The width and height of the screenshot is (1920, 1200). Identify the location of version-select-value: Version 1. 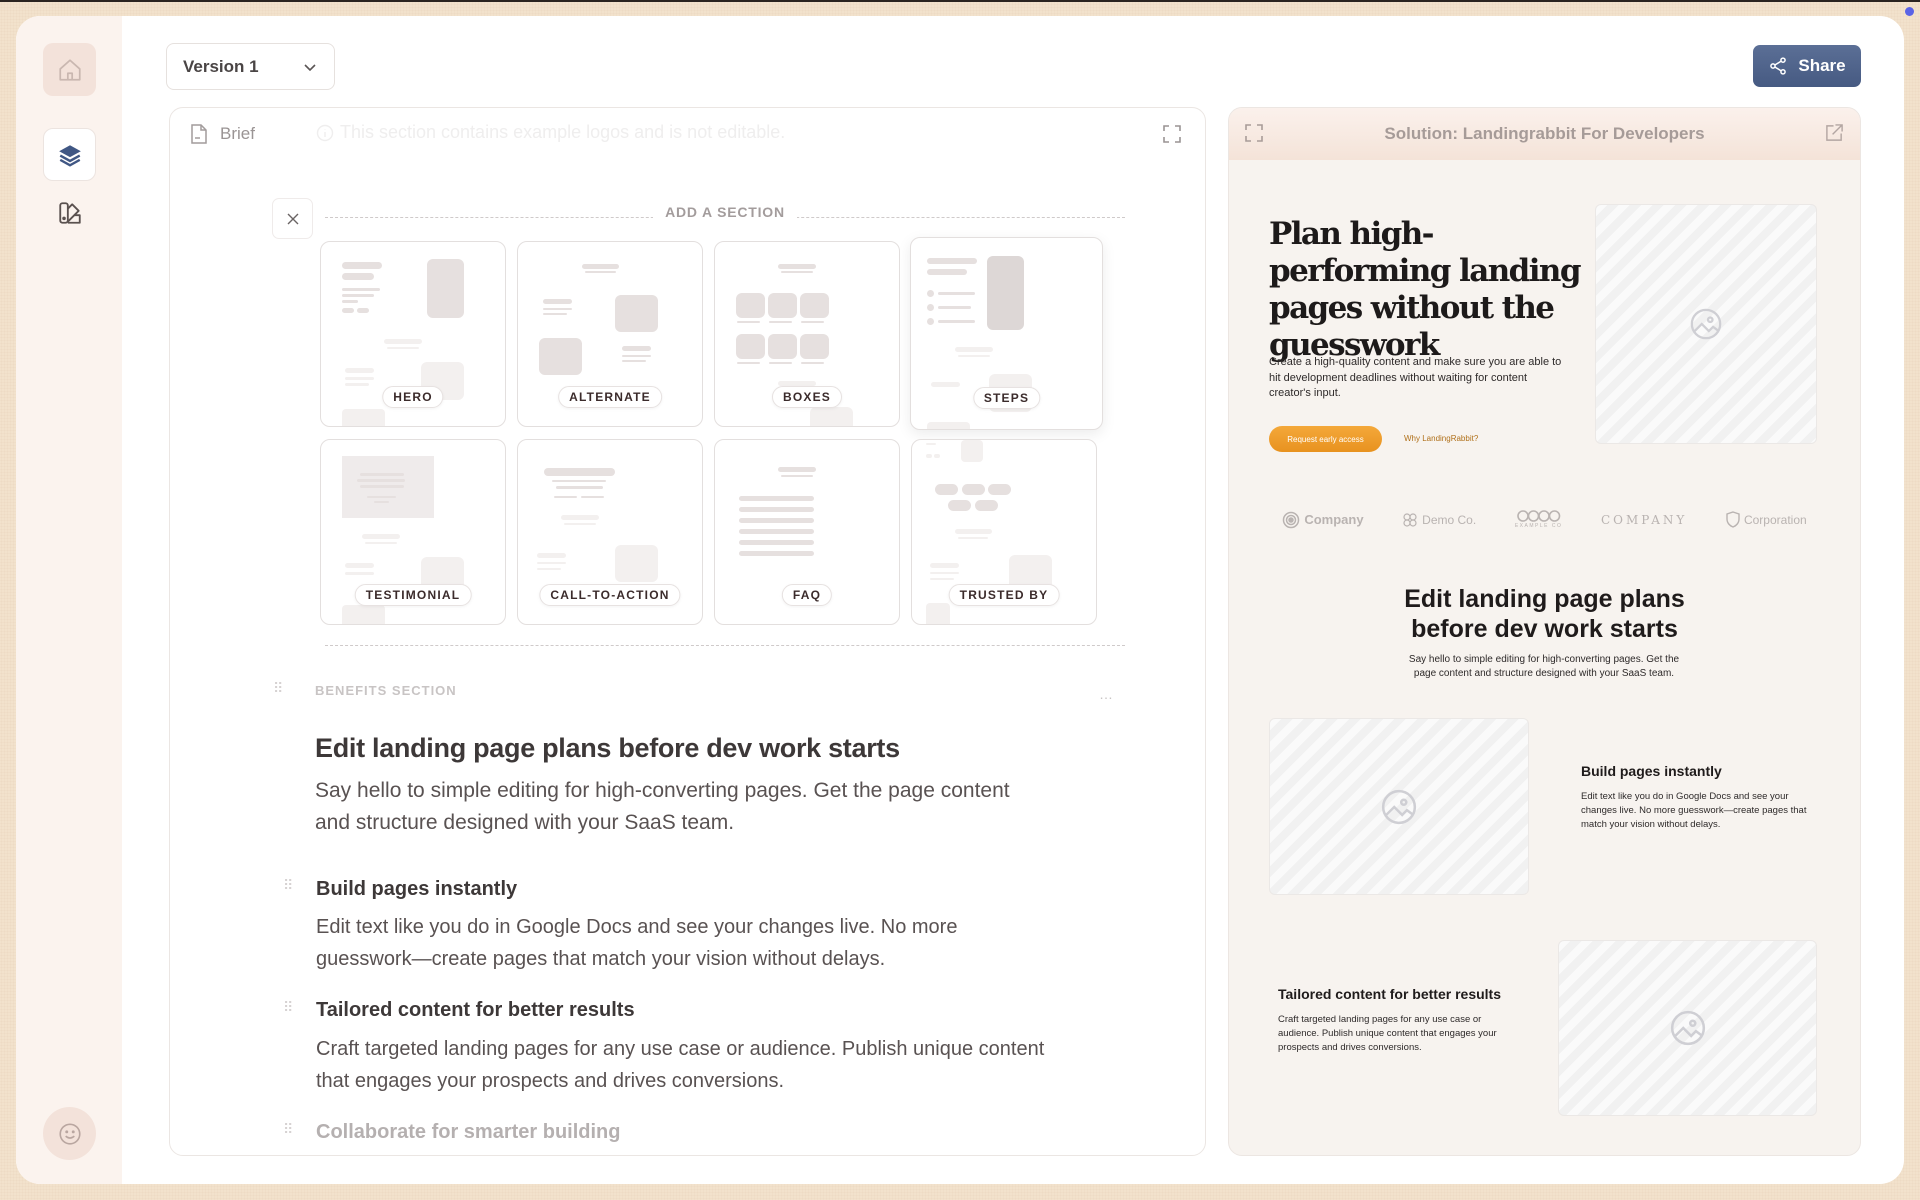
(221, 66).